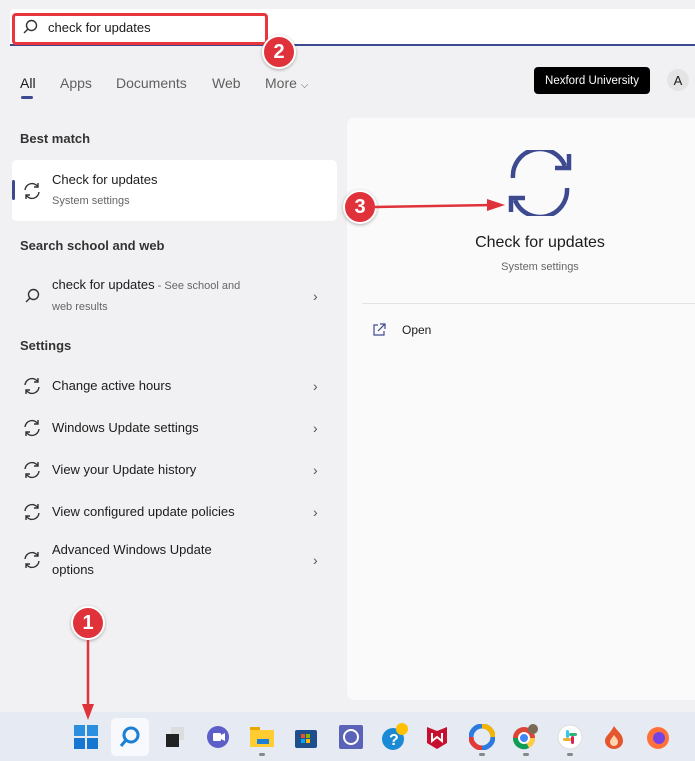 Image resolution: width=695 pixels, height=761 pixels. What do you see at coordinates (105, 179) in the screenshot?
I see `best-match-title: Check for updates` at bounding box center [105, 179].